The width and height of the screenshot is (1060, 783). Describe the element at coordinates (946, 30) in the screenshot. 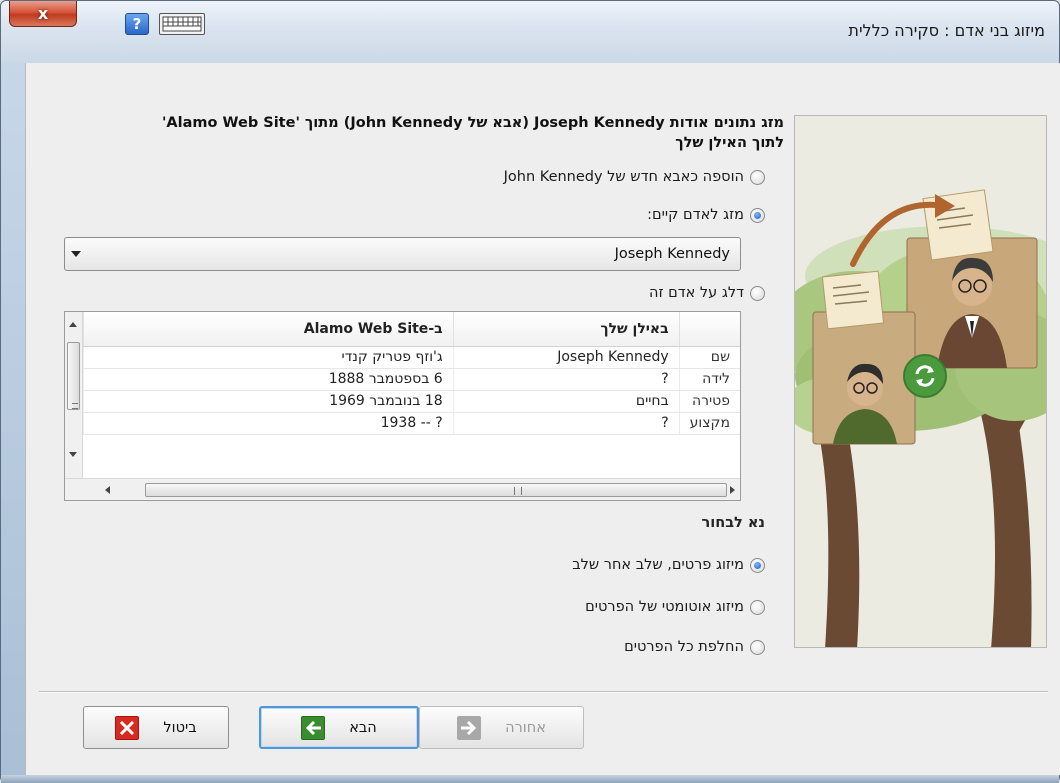

I see `window-title: מיזוג בני אדם : סקירה כללית` at that location.